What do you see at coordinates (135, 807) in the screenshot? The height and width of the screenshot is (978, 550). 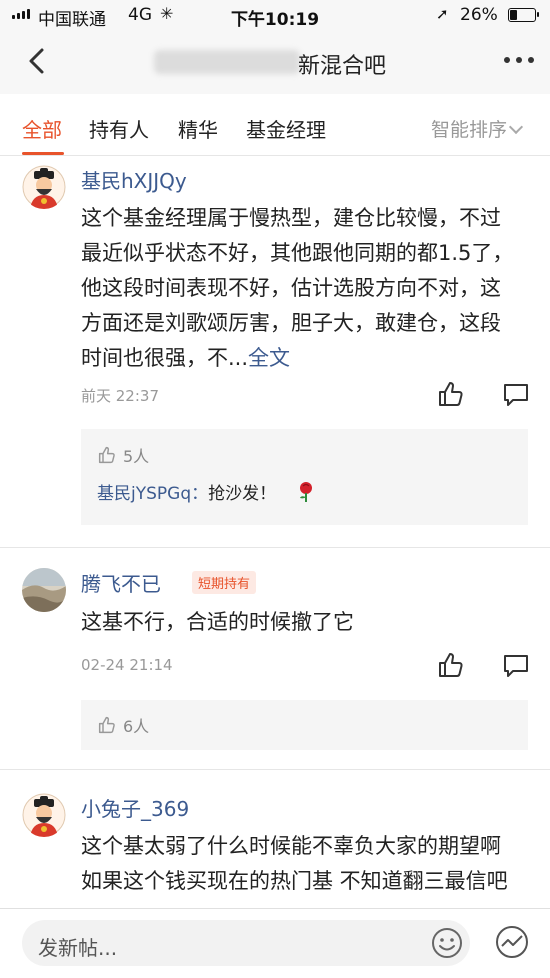 I see `post-username: 小兔子_369` at bounding box center [135, 807].